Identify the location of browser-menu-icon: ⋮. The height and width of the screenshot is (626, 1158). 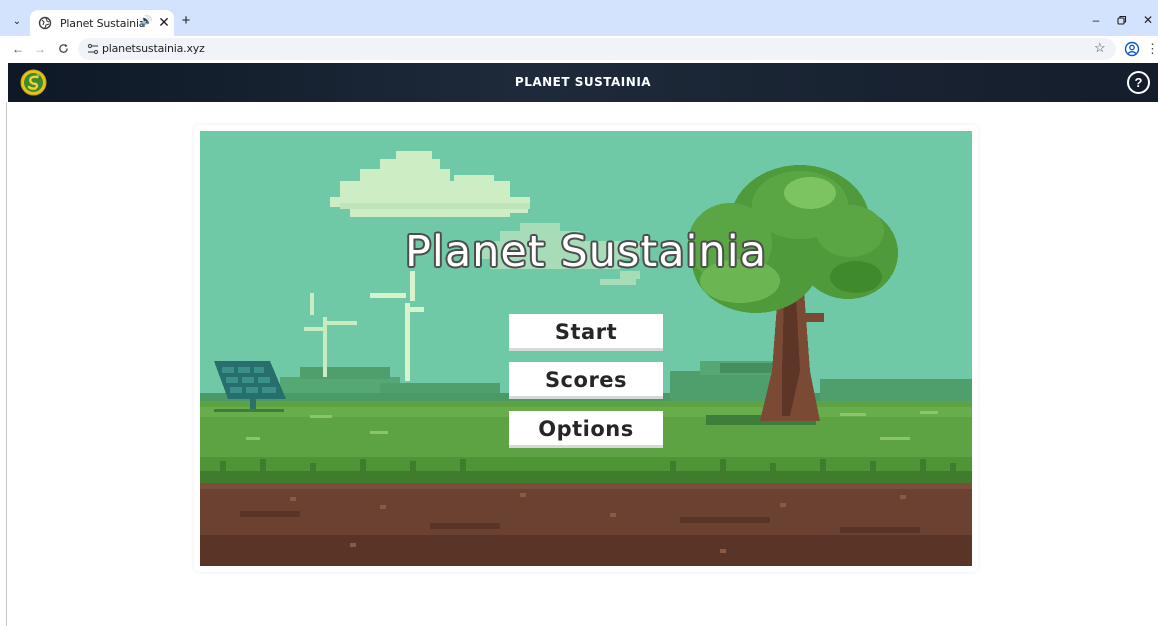
(1152, 49).